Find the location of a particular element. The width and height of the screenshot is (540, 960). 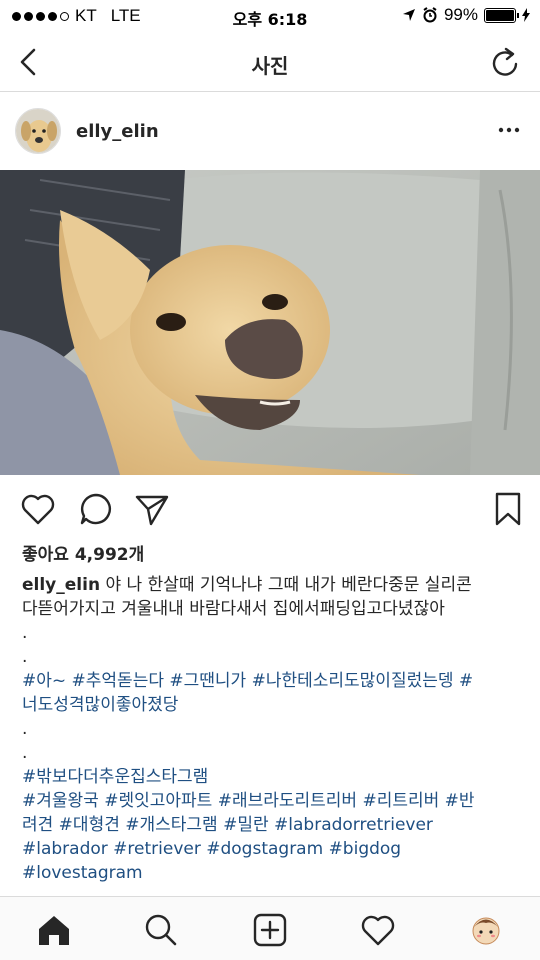

location-arrow-icon is located at coordinates (408, 15).